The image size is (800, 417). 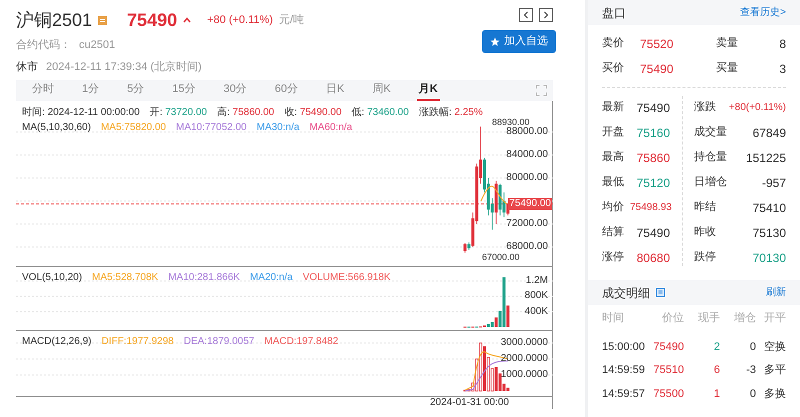 What do you see at coordinates (668, 347) in the screenshot?
I see `table-cell-text: 75490` at bounding box center [668, 347].